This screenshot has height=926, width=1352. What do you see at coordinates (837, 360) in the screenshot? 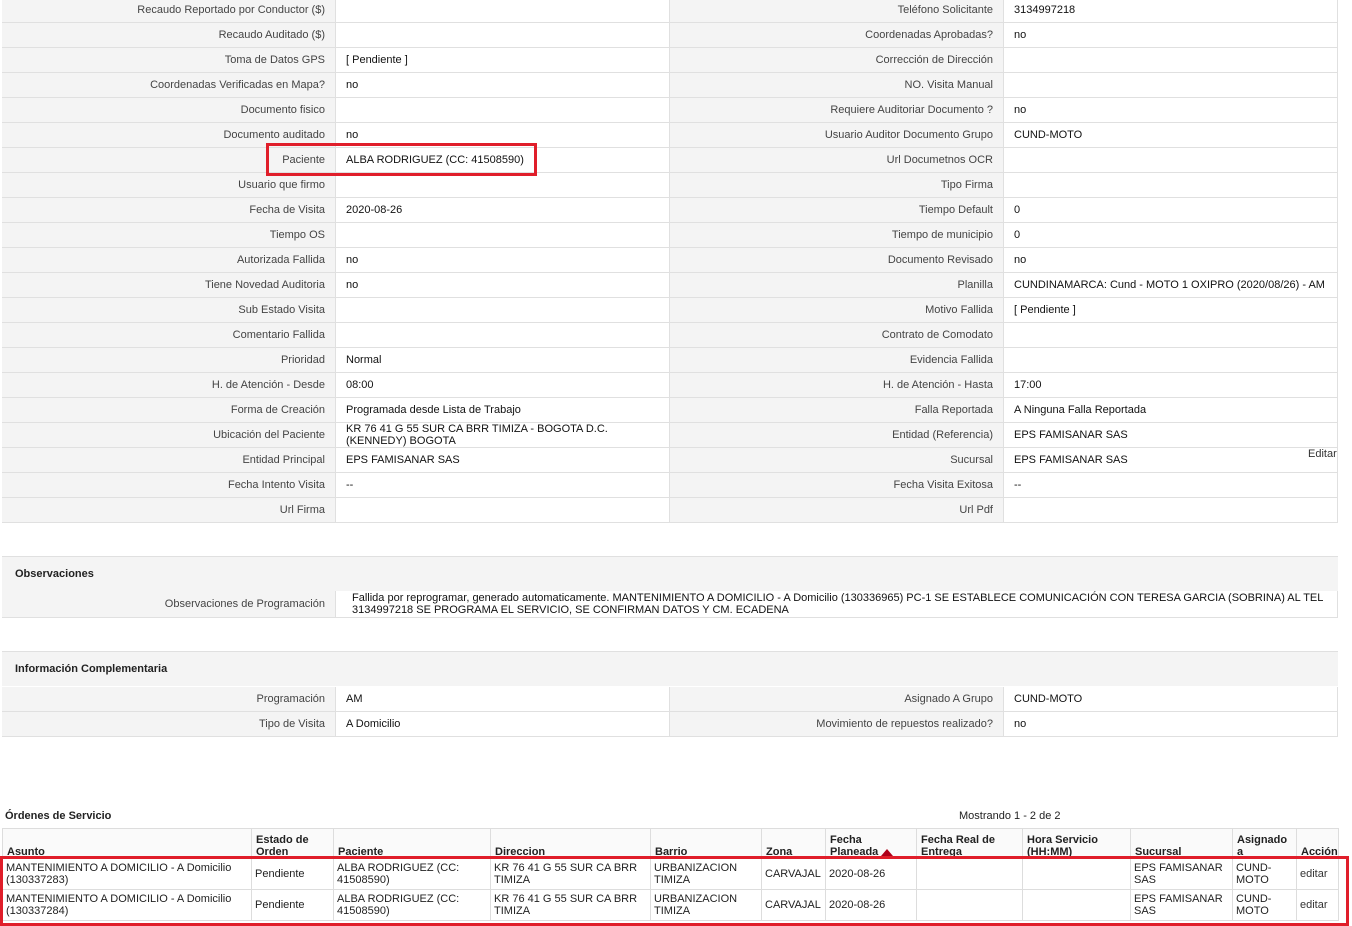
I see `label-evidencia-fallida: Evidencia Fallida` at bounding box center [837, 360].